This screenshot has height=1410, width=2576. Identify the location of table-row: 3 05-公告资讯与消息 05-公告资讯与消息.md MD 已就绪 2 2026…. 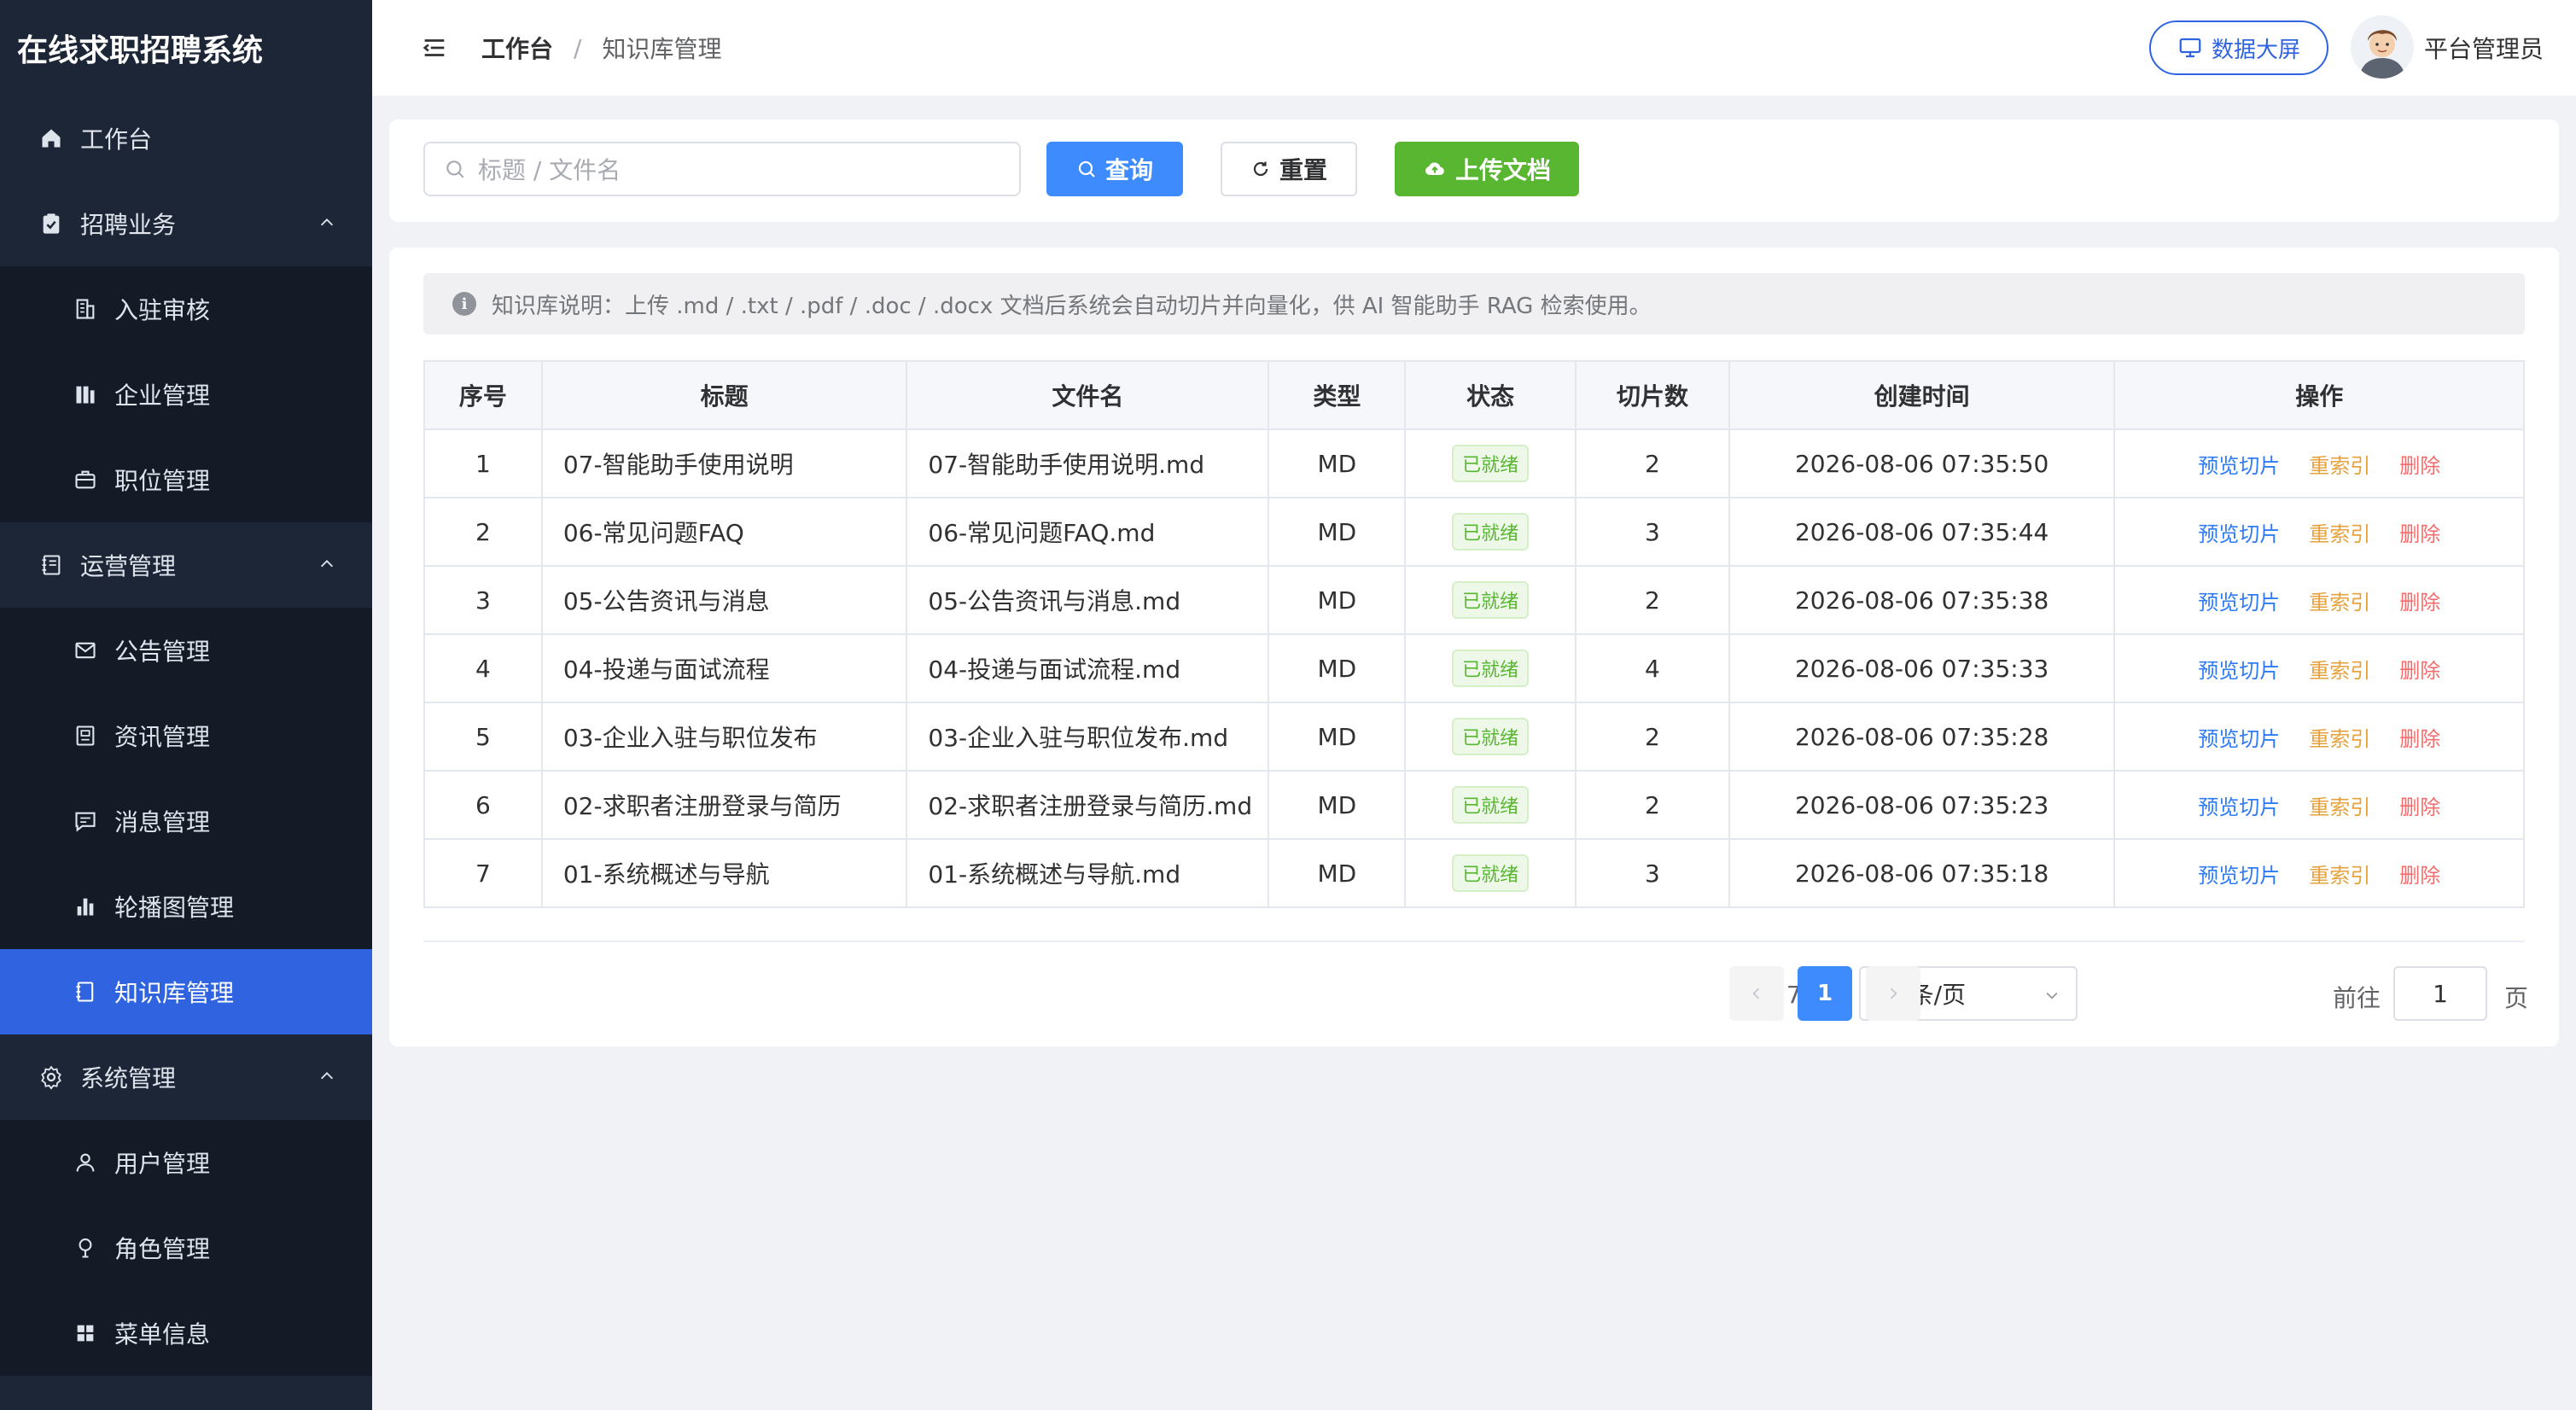
(1474, 600).